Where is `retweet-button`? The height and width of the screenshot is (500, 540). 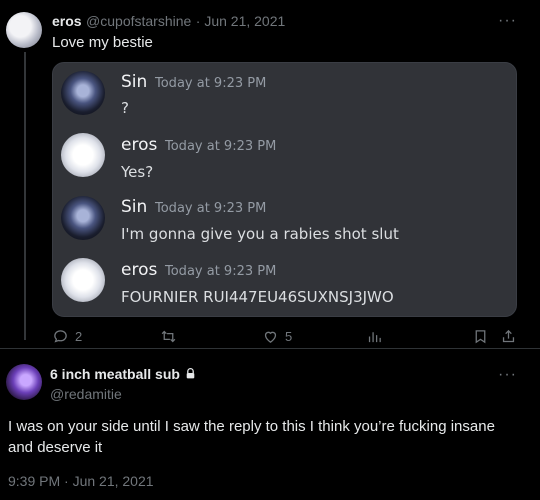
retweet-button is located at coordinates (171, 336).